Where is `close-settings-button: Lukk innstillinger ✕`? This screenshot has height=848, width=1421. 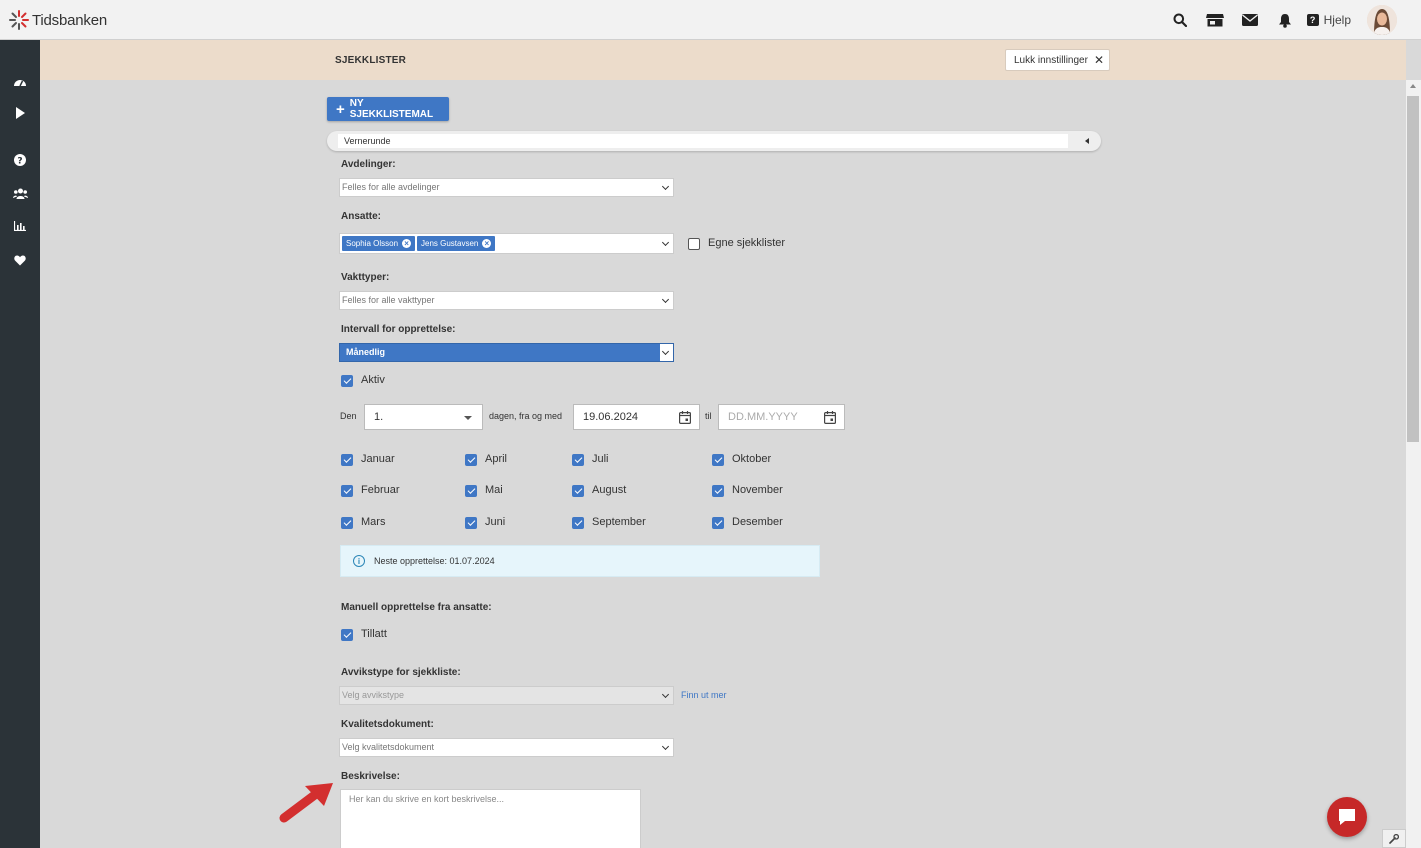
close-settings-button: Lukk innstillinger ✕ is located at coordinates (1057, 60).